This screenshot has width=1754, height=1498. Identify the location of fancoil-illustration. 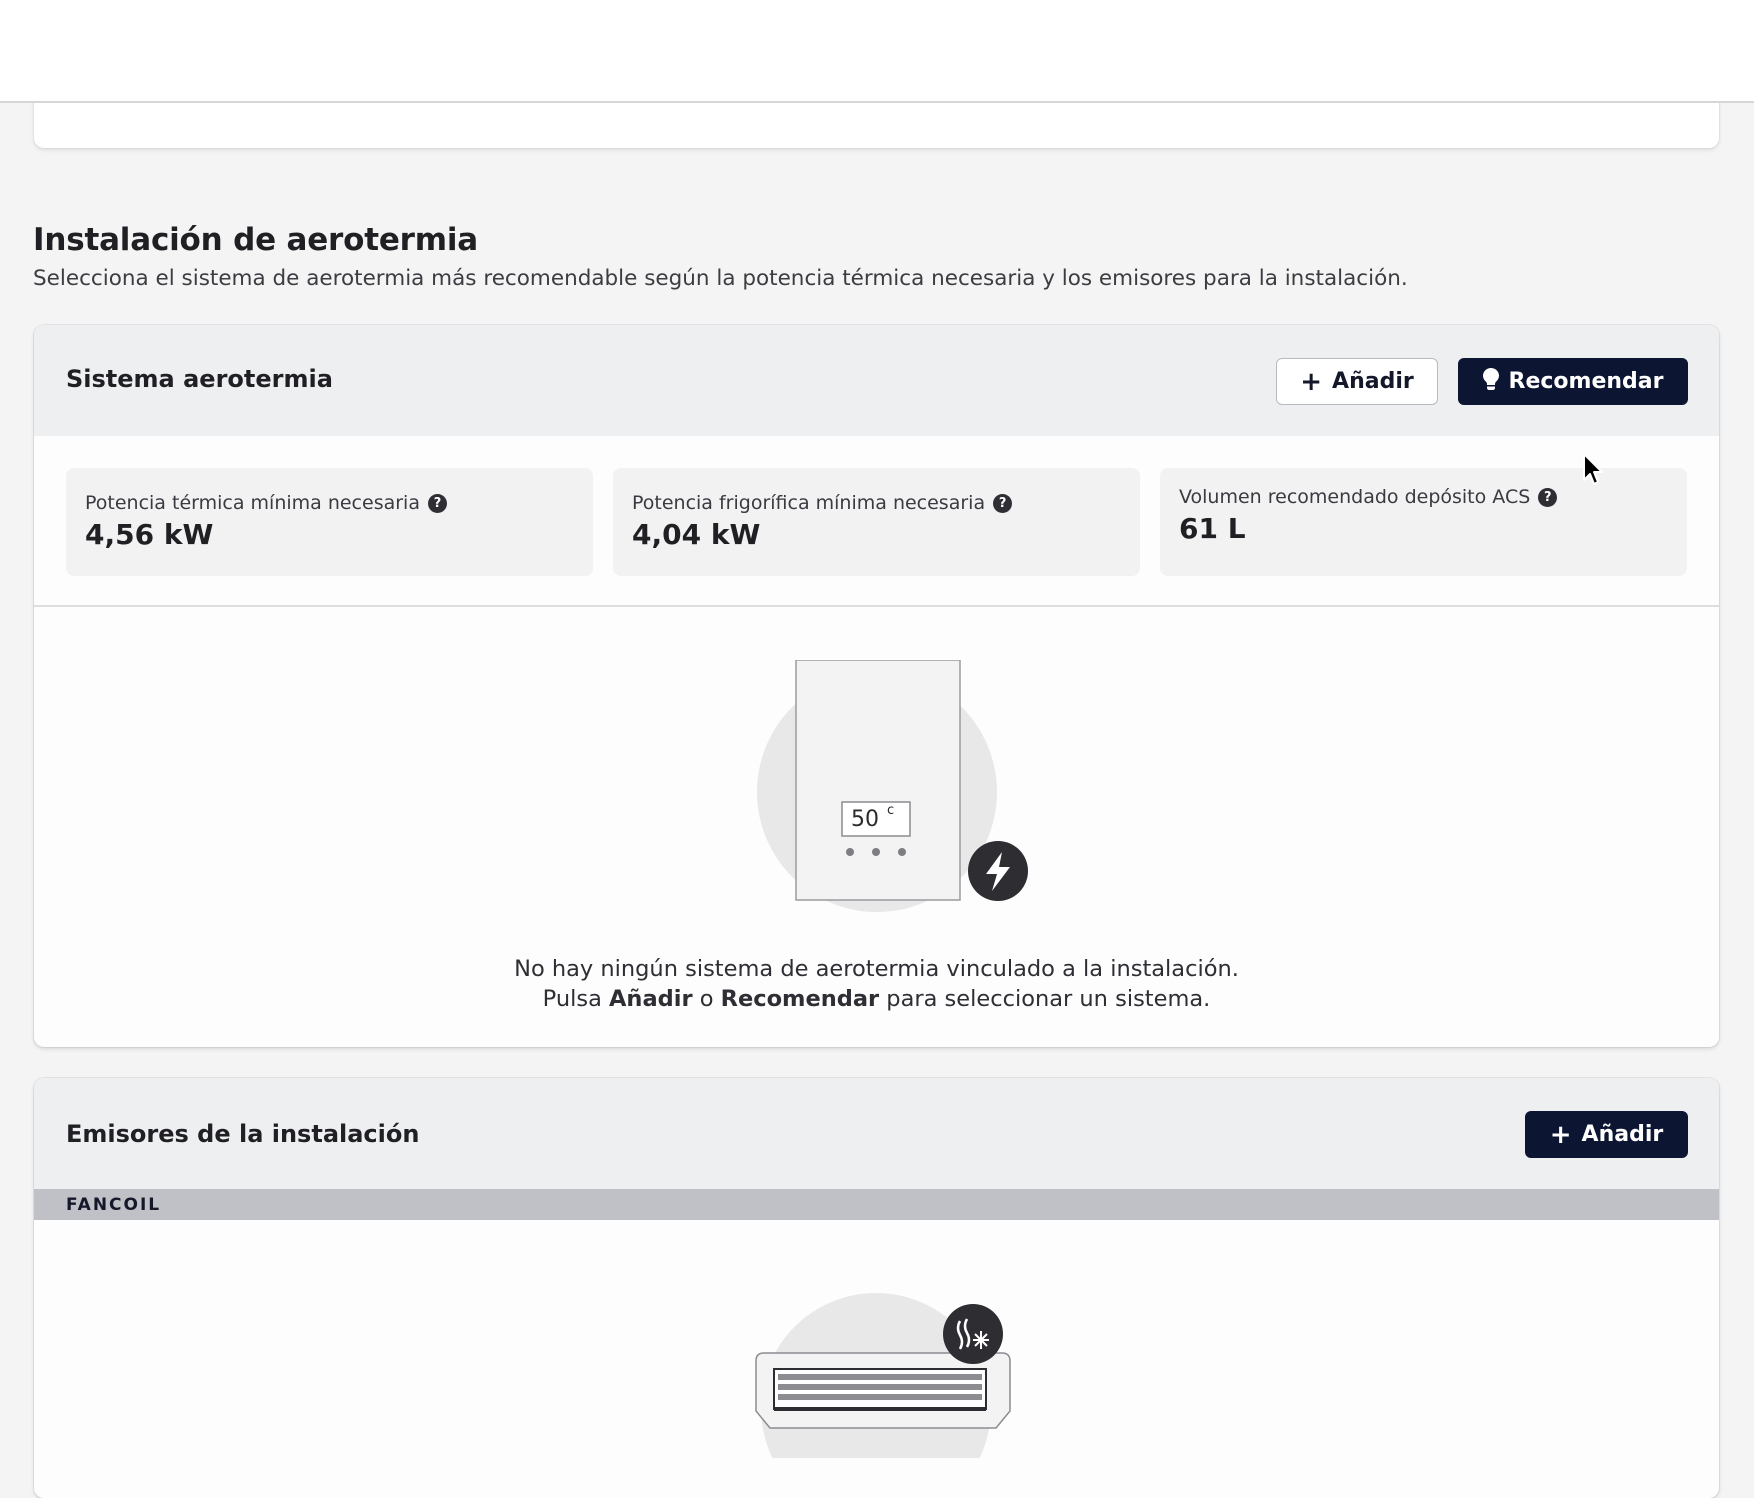
(884, 1390).